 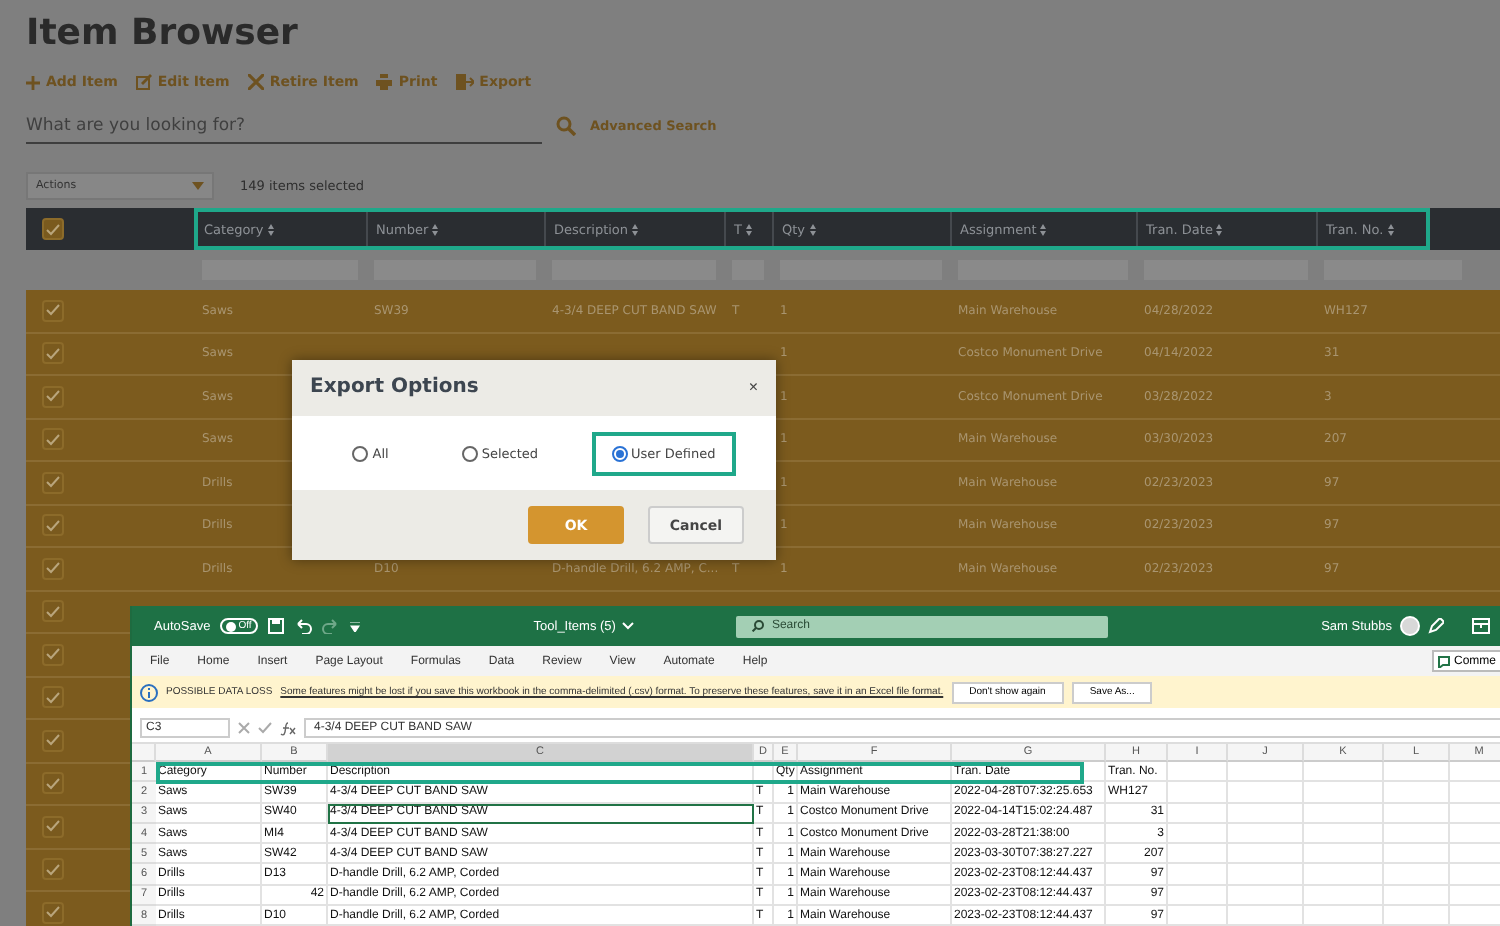 I want to click on chevron-icon, so click(x=627, y=626).